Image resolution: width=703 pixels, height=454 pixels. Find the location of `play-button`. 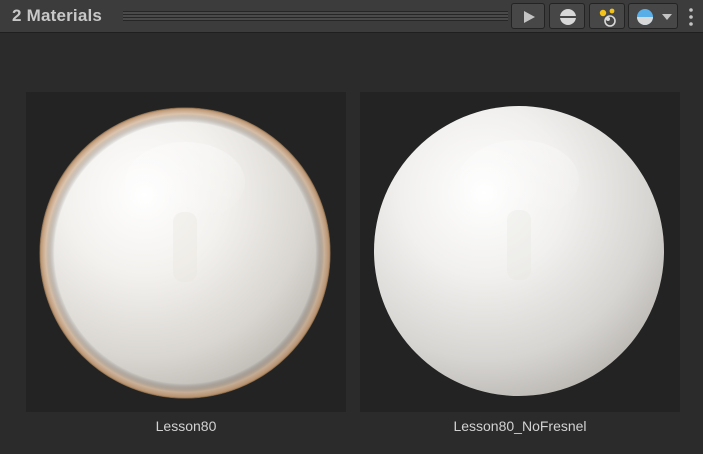

play-button is located at coordinates (528, 16).